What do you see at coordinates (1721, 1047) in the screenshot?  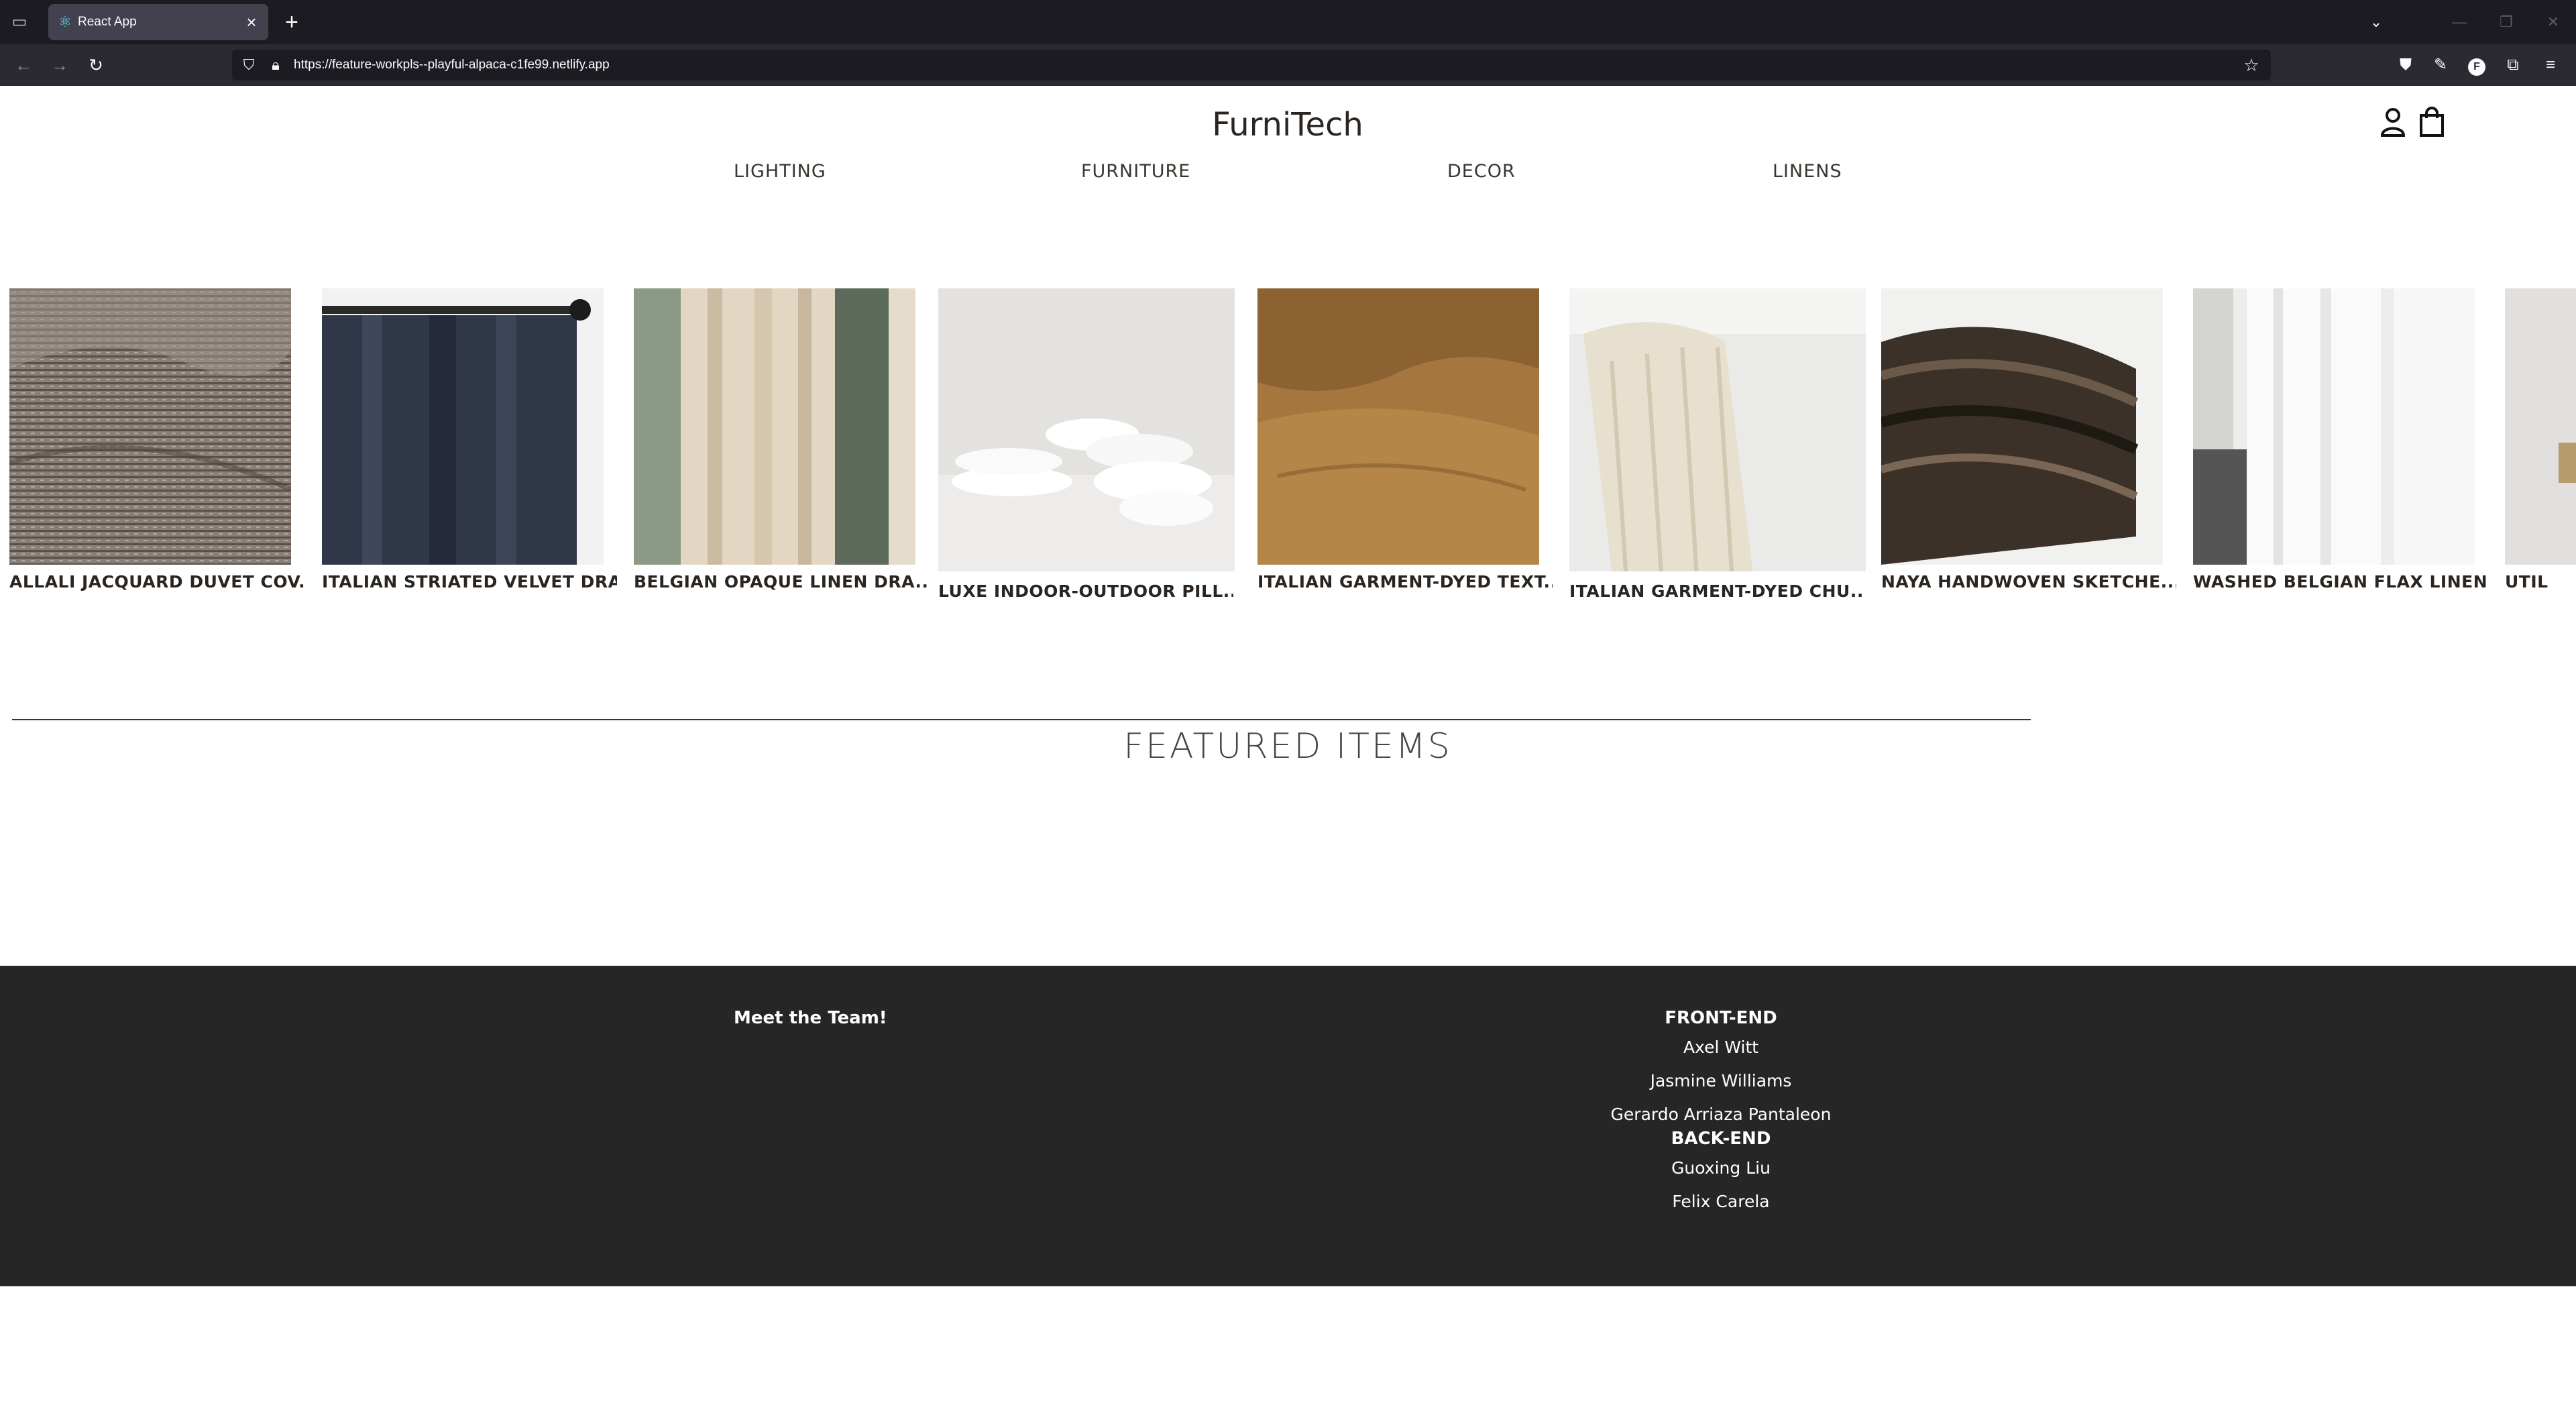 I see `team-member: Axel Witt` at bounding box center [1721, 1047].